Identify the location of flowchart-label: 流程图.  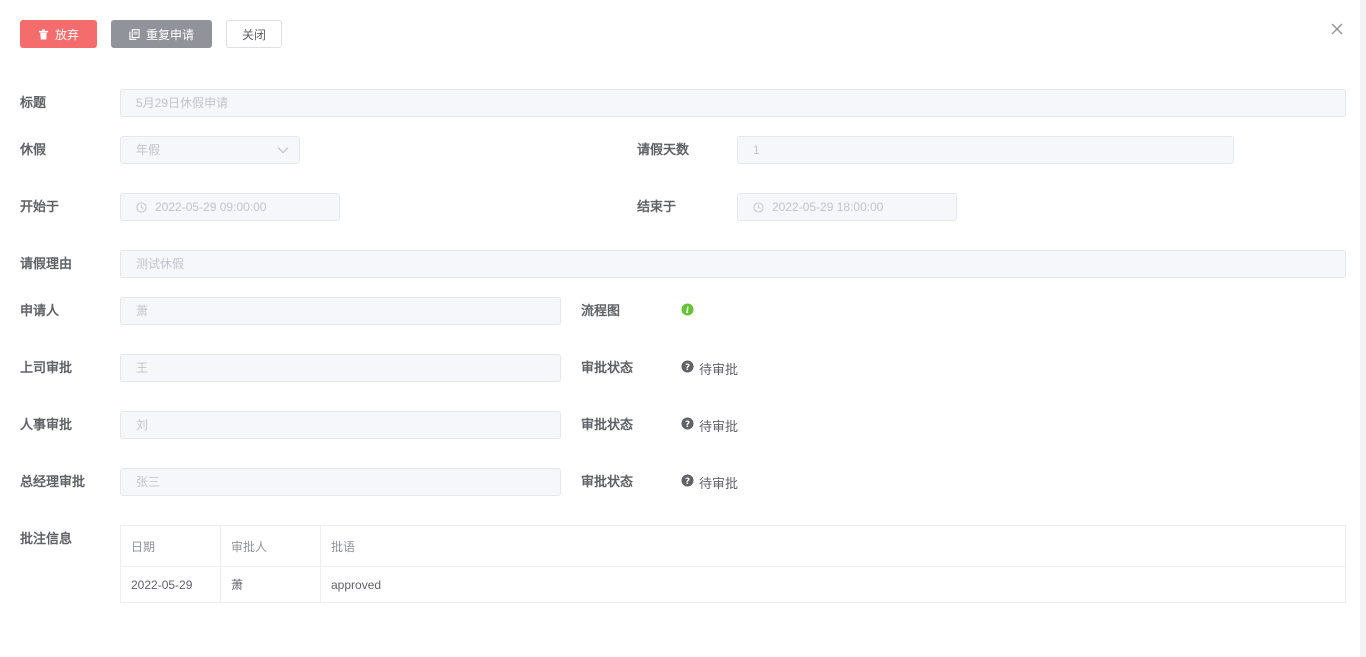
(601, 310).